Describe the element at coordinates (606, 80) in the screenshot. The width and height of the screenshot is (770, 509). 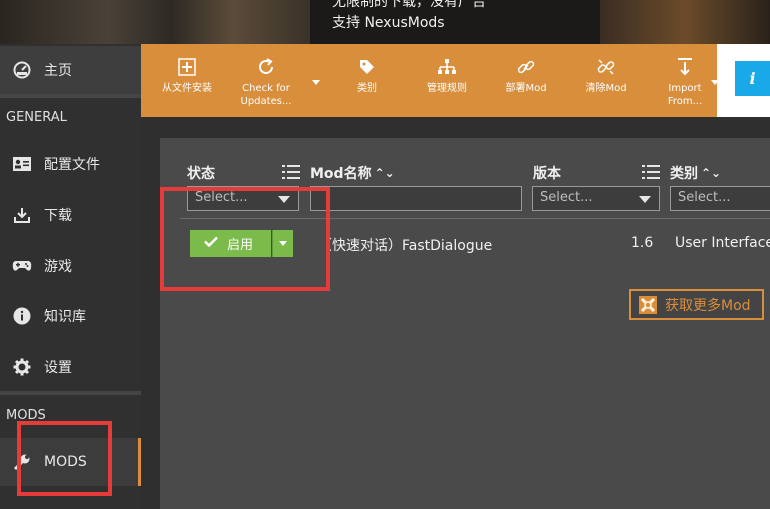
I see `purge-mods-button: 清除Mod` at that location.